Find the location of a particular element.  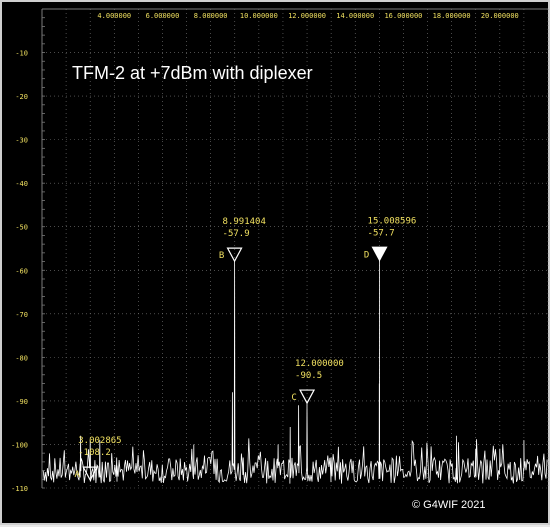

x-tick-label: 6.000000 is located at coordinates (163, 16).